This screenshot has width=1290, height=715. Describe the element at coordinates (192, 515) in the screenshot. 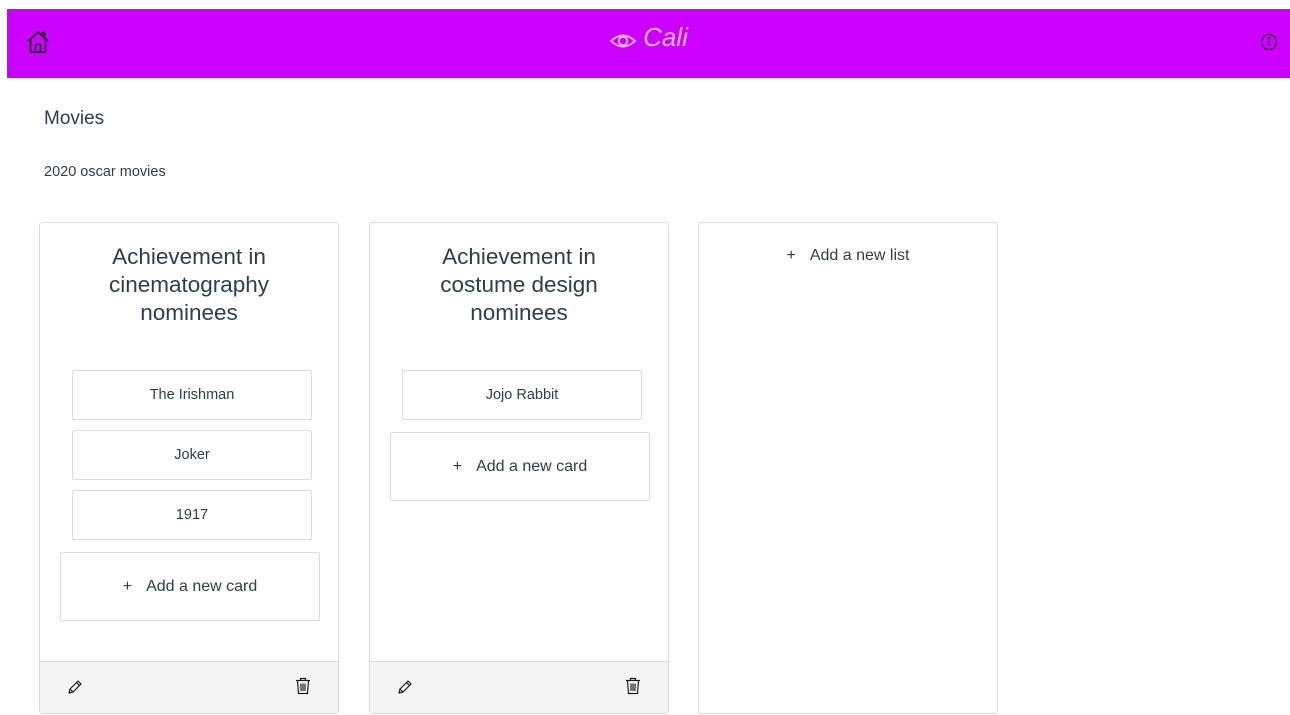

I see `card: 1917` at that location.